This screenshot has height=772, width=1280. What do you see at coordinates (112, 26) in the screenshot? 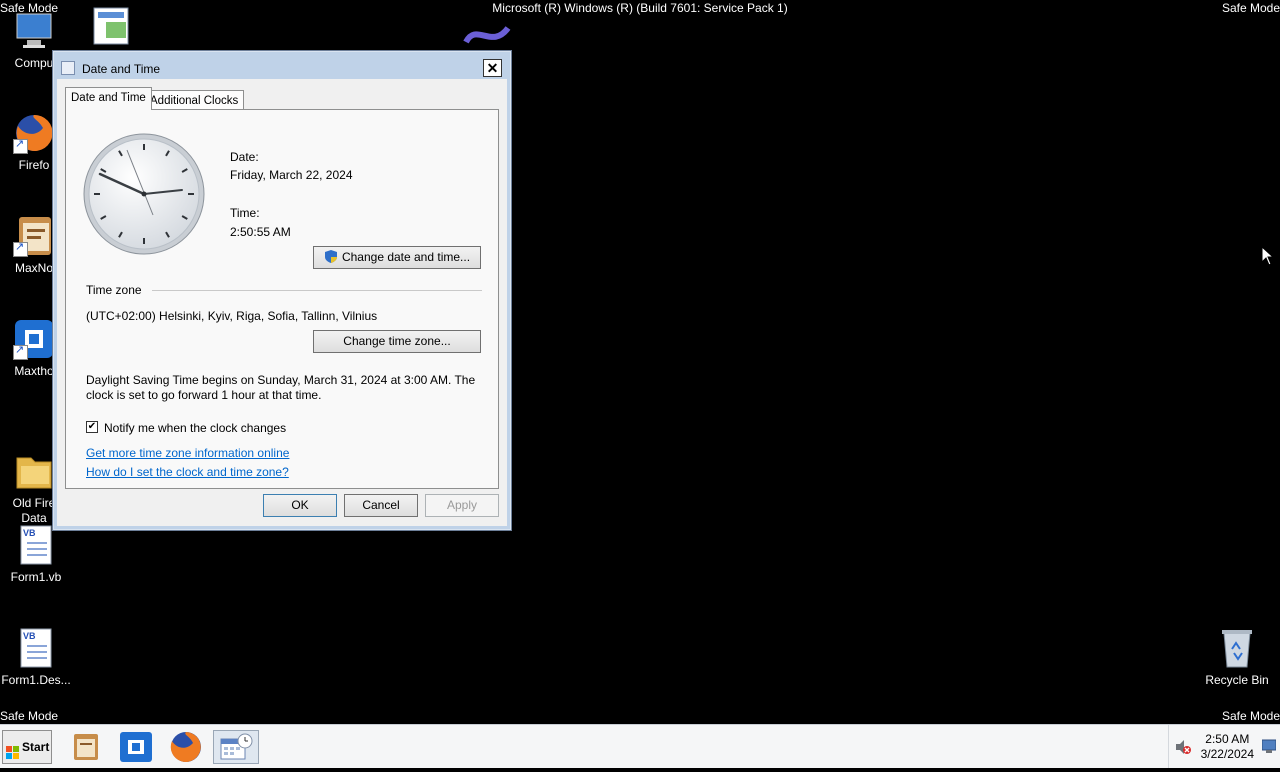
I see `picture-document-icon` at bounding box center [112, 26].